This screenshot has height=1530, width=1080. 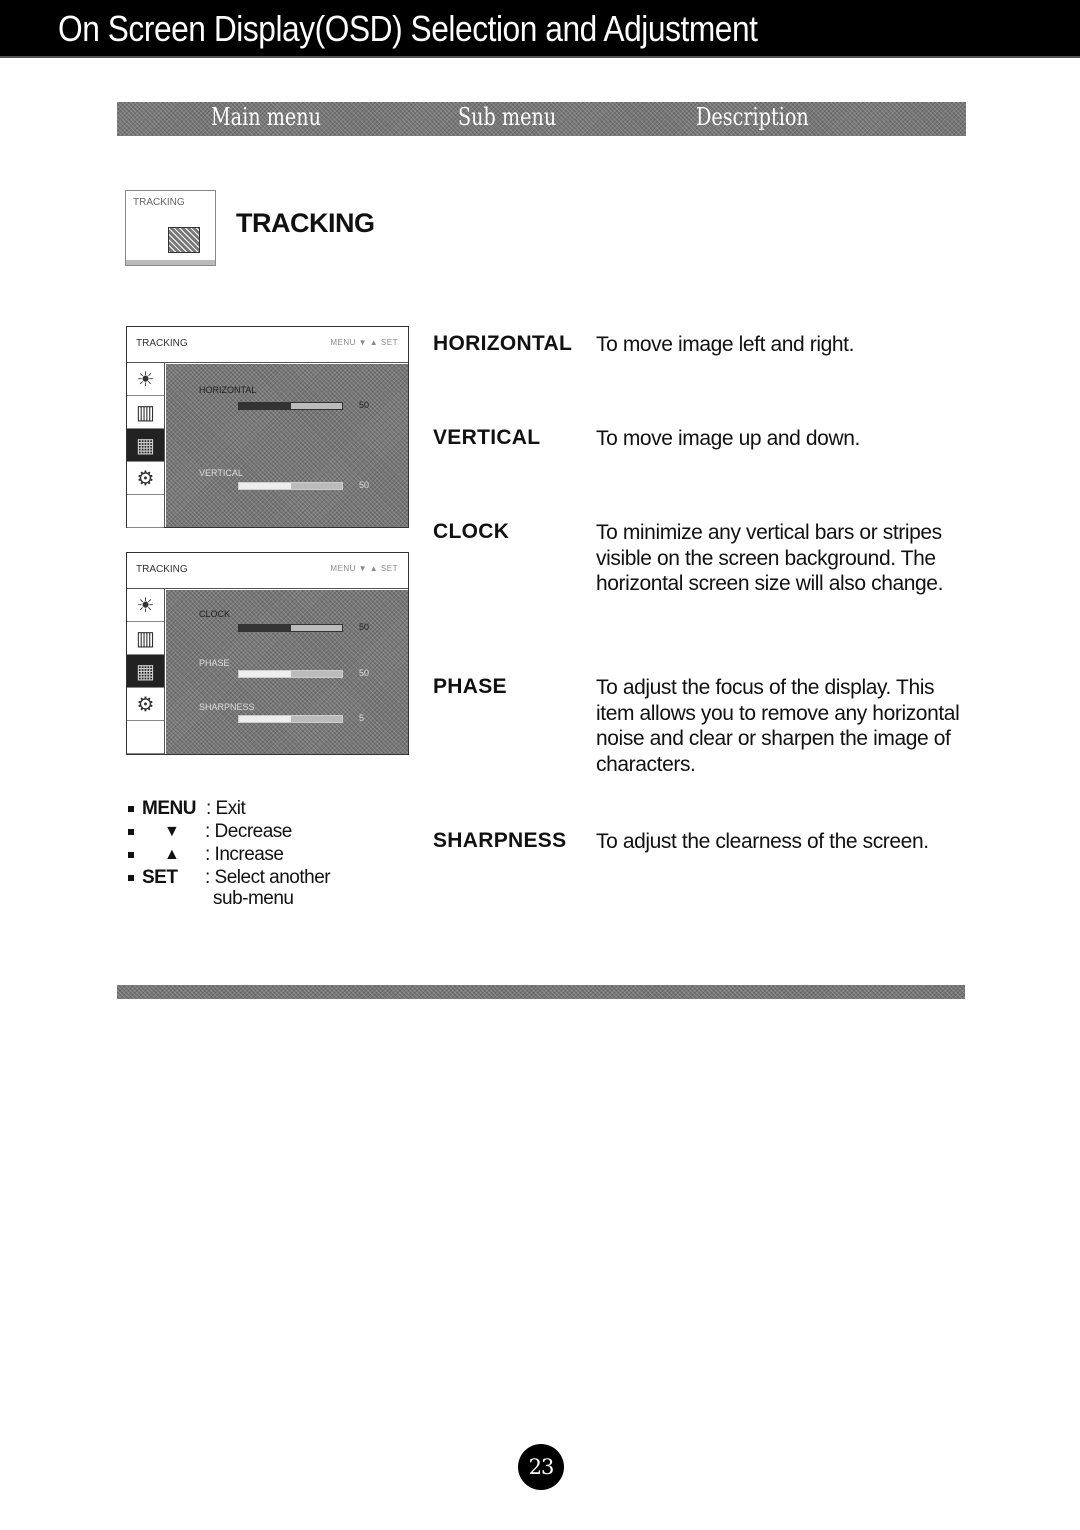 What do you see at coordinates (471, 531) in the screenshot?
I see `entry-name: CLOCK` at bounding box center [471, 531].